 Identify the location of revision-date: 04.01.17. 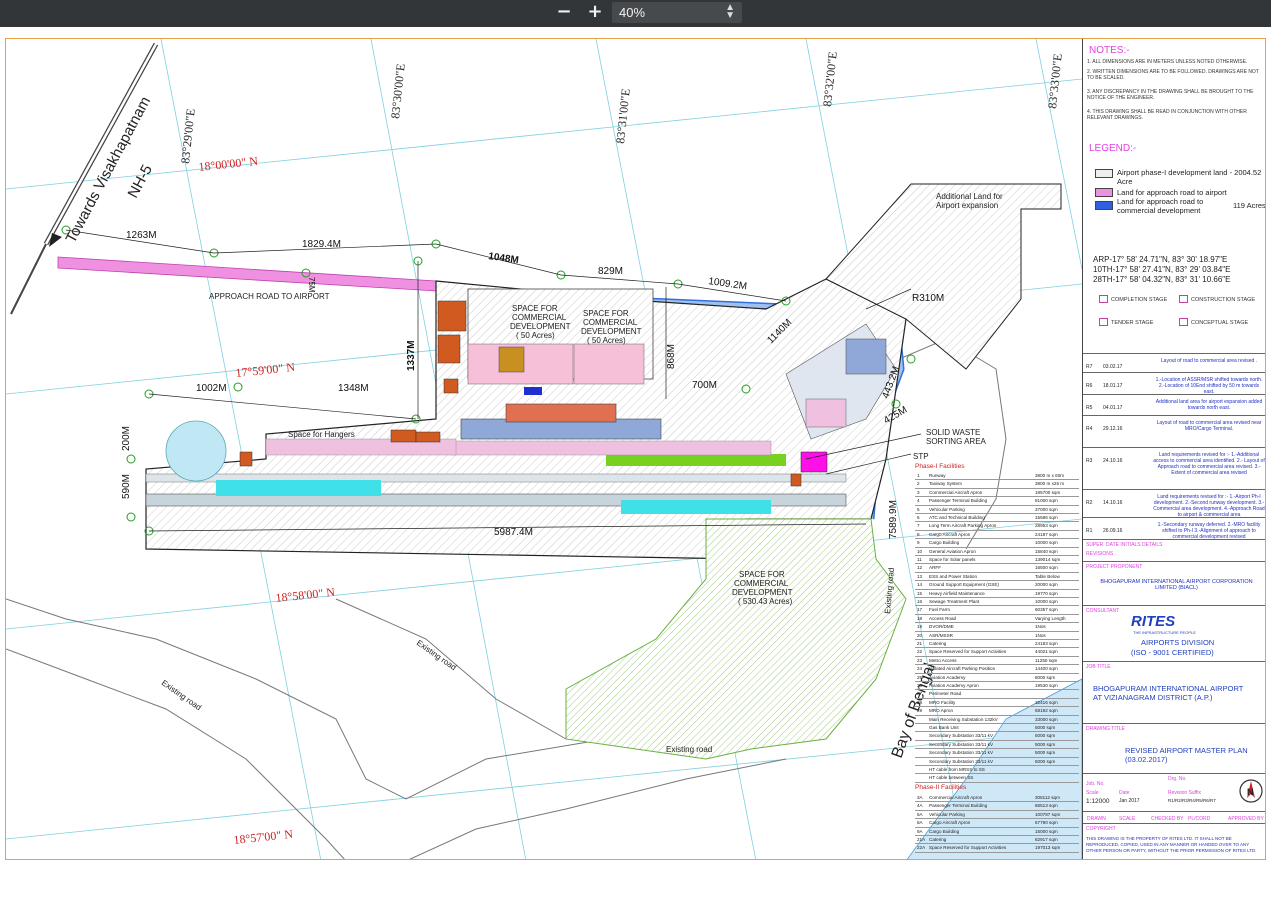
(1113, 408).